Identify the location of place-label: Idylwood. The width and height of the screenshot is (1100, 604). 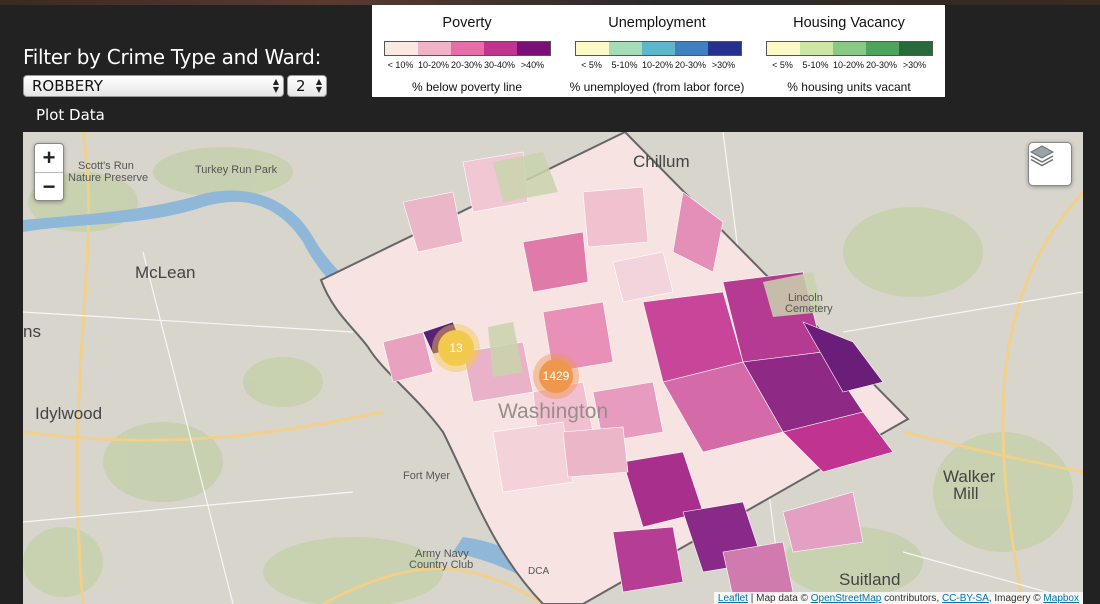
(69, 413).